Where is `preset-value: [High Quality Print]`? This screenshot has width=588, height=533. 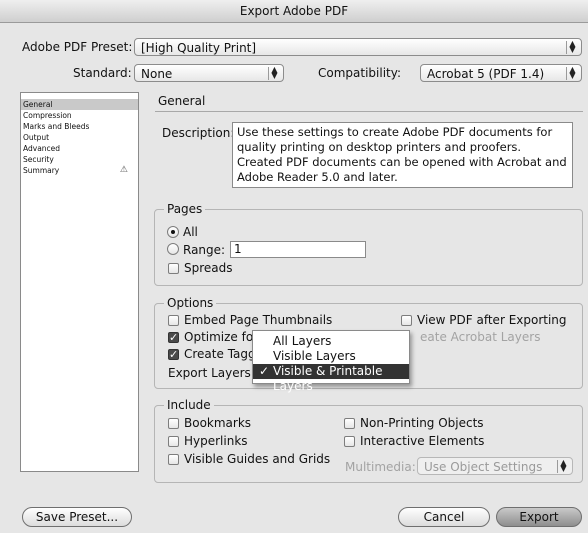
preset-value: [High Quality Print] is located at coordinates (199, 48).